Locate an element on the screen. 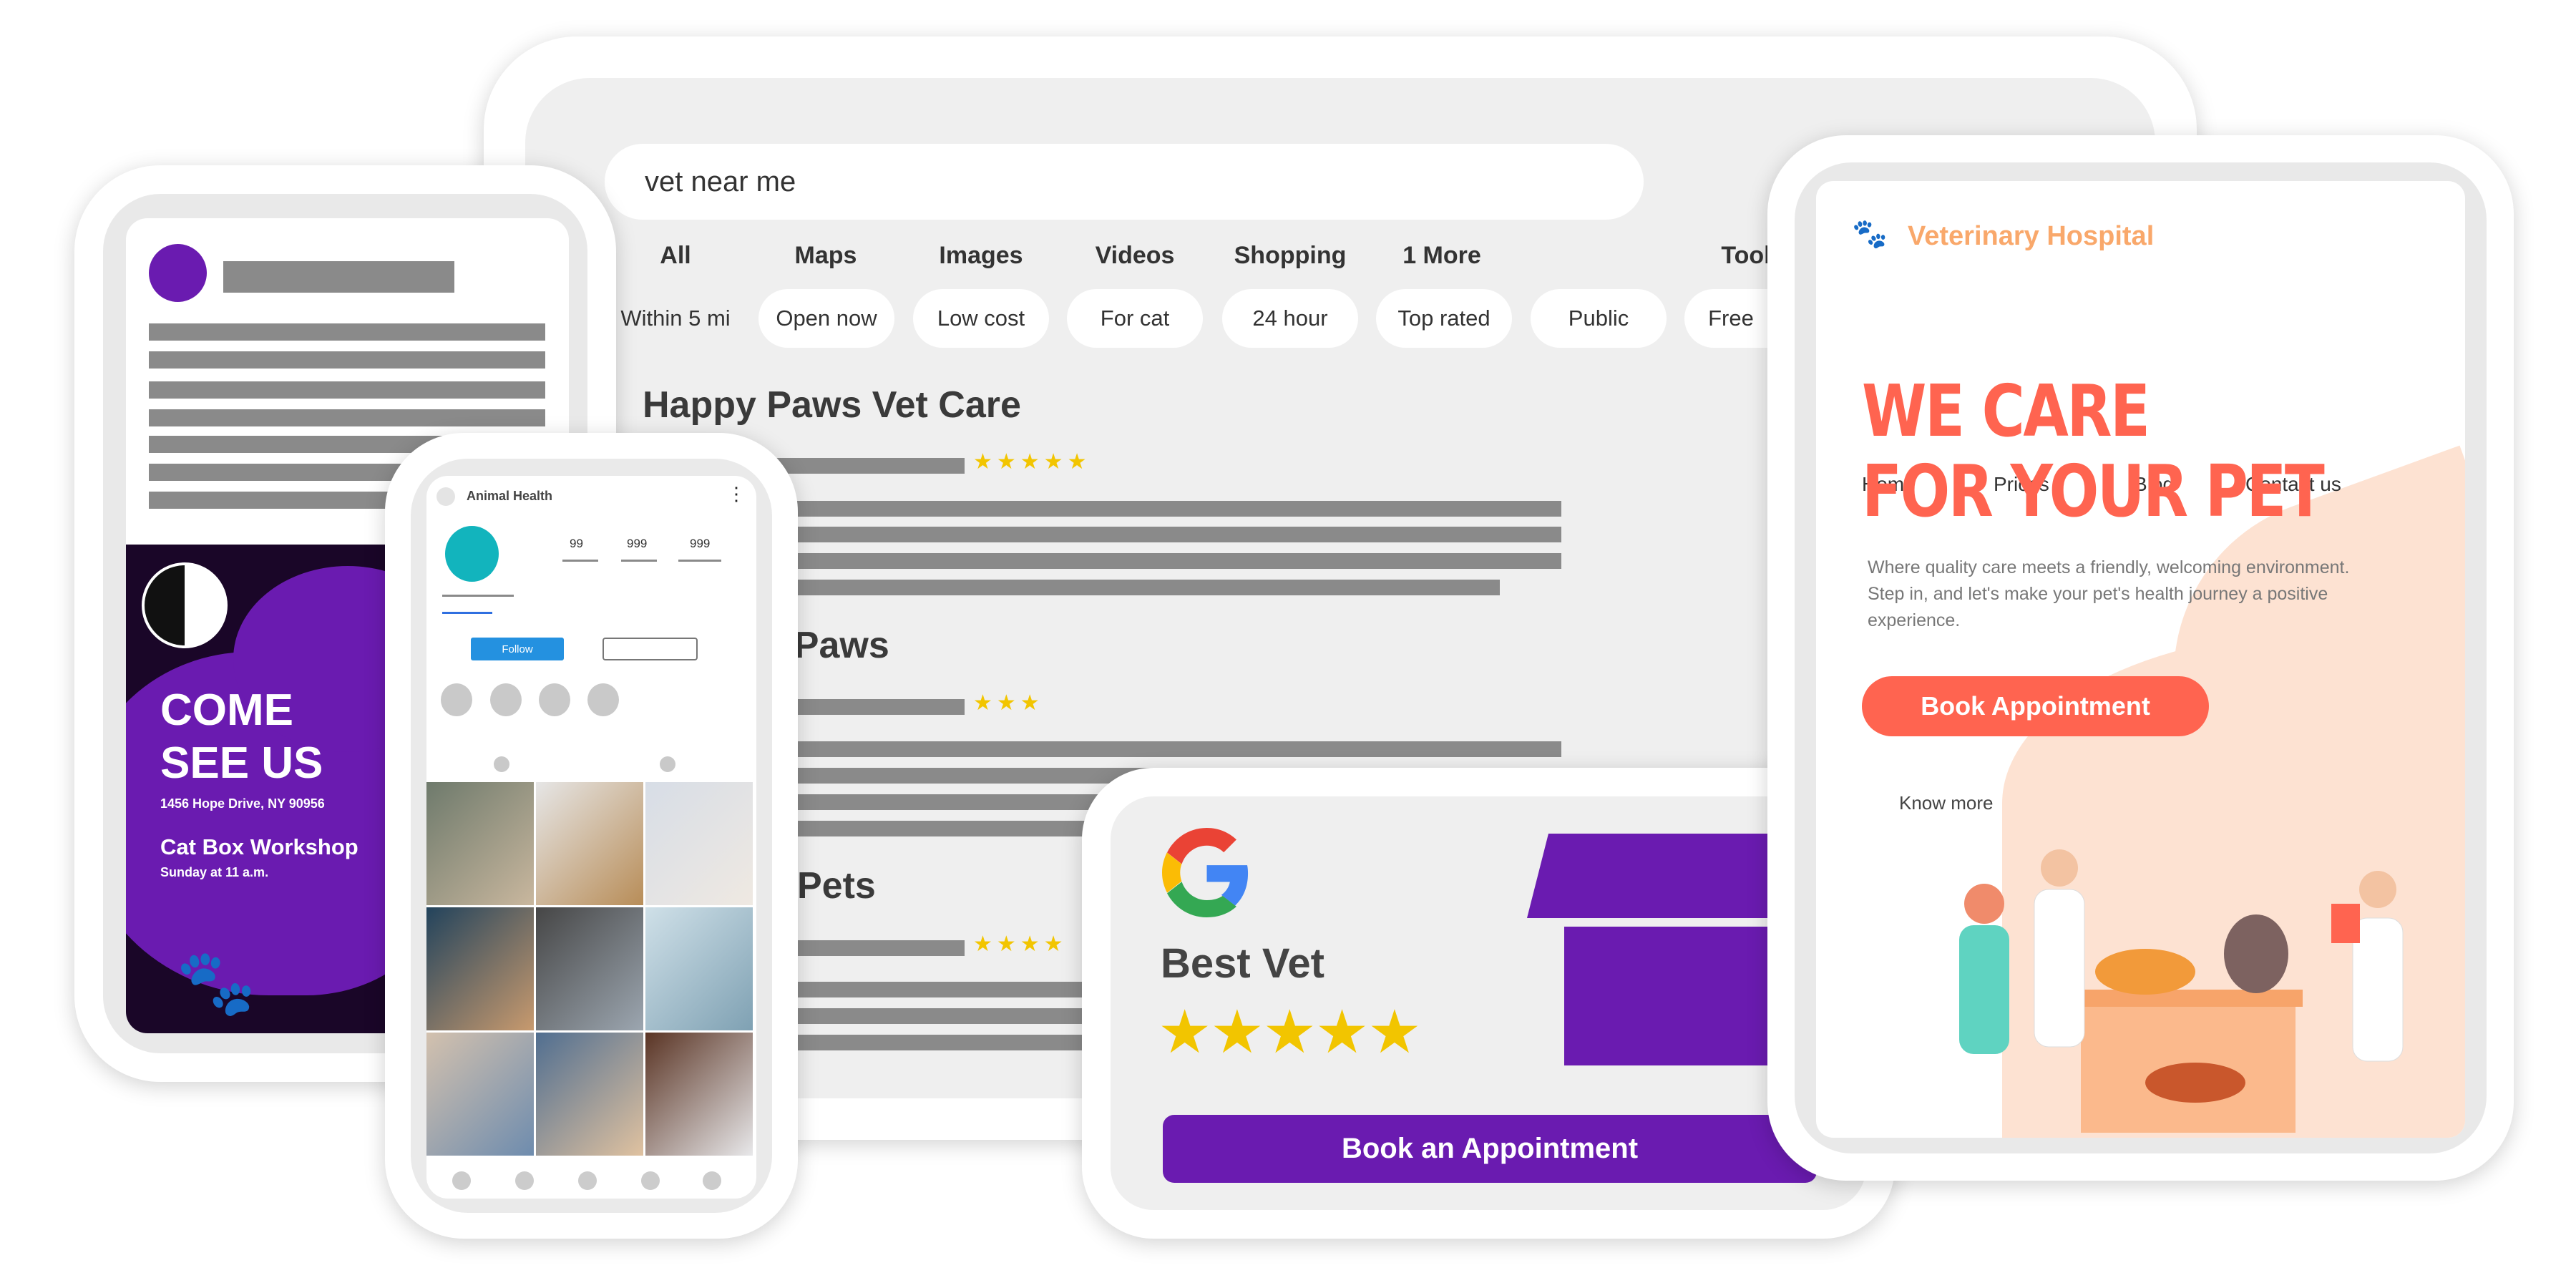 Image resolution: width=2576 pixels, height=1288 pixels. brand-name: Veterinary Hospital is located at coordinates (2031, 236).